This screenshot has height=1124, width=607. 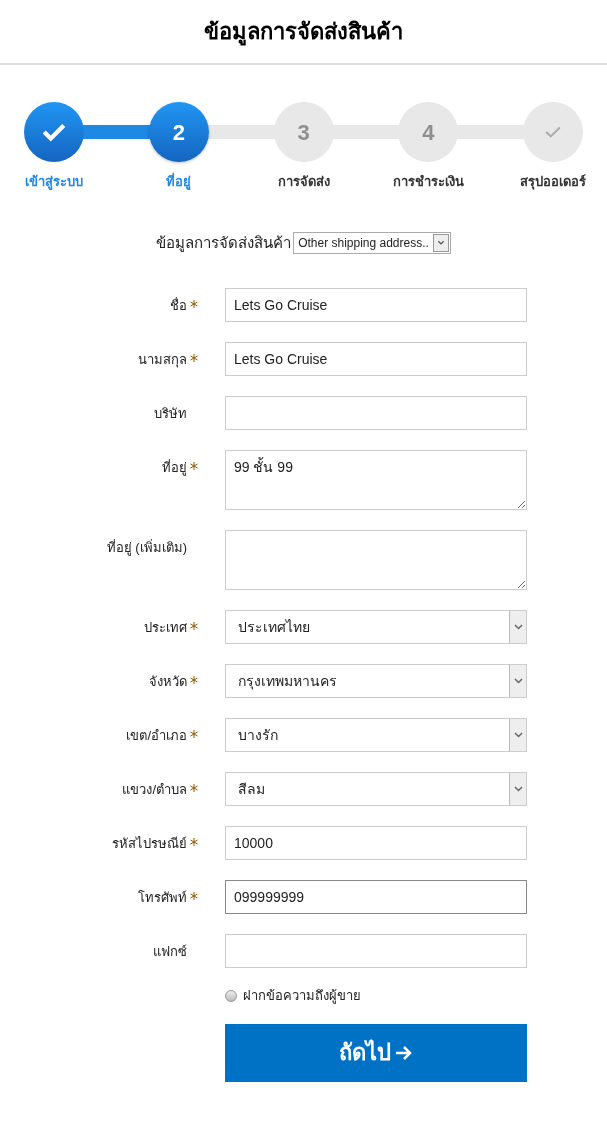 I want to click on next-button: ถัดไป, so click(x=376, y=1052).